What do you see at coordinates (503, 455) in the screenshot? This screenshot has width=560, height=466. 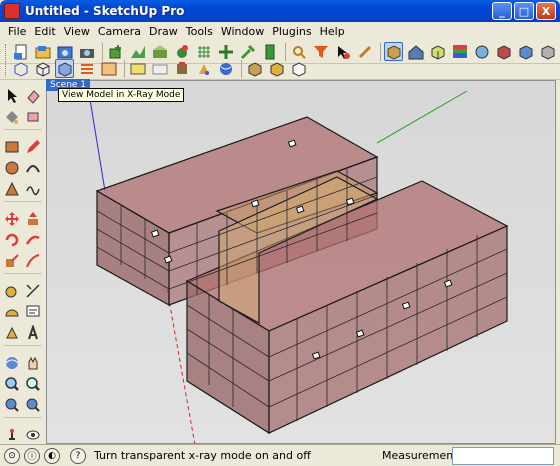 I see `measurements-input` at bounding box center [503, 455].